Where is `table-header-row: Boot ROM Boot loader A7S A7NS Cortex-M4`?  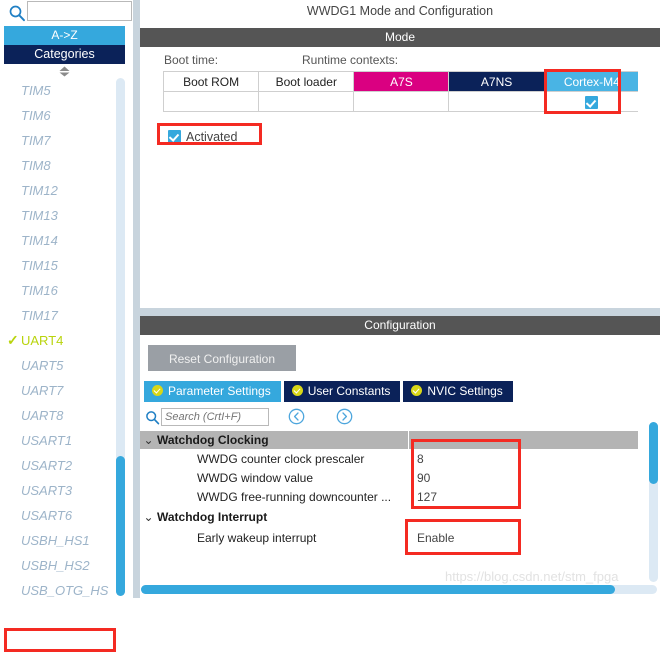
table-header-row: Boot ROM Boot loader A7S A7NS Cortex-M4 is located at coordinates (401, 81).